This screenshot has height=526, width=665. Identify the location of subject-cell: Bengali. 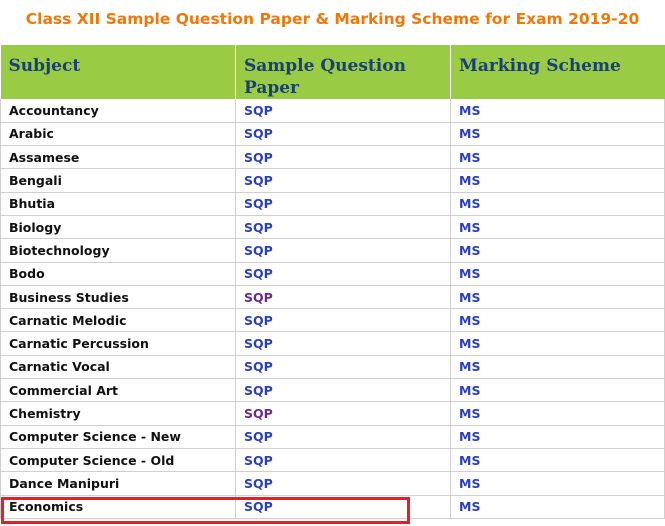
(118, 180).